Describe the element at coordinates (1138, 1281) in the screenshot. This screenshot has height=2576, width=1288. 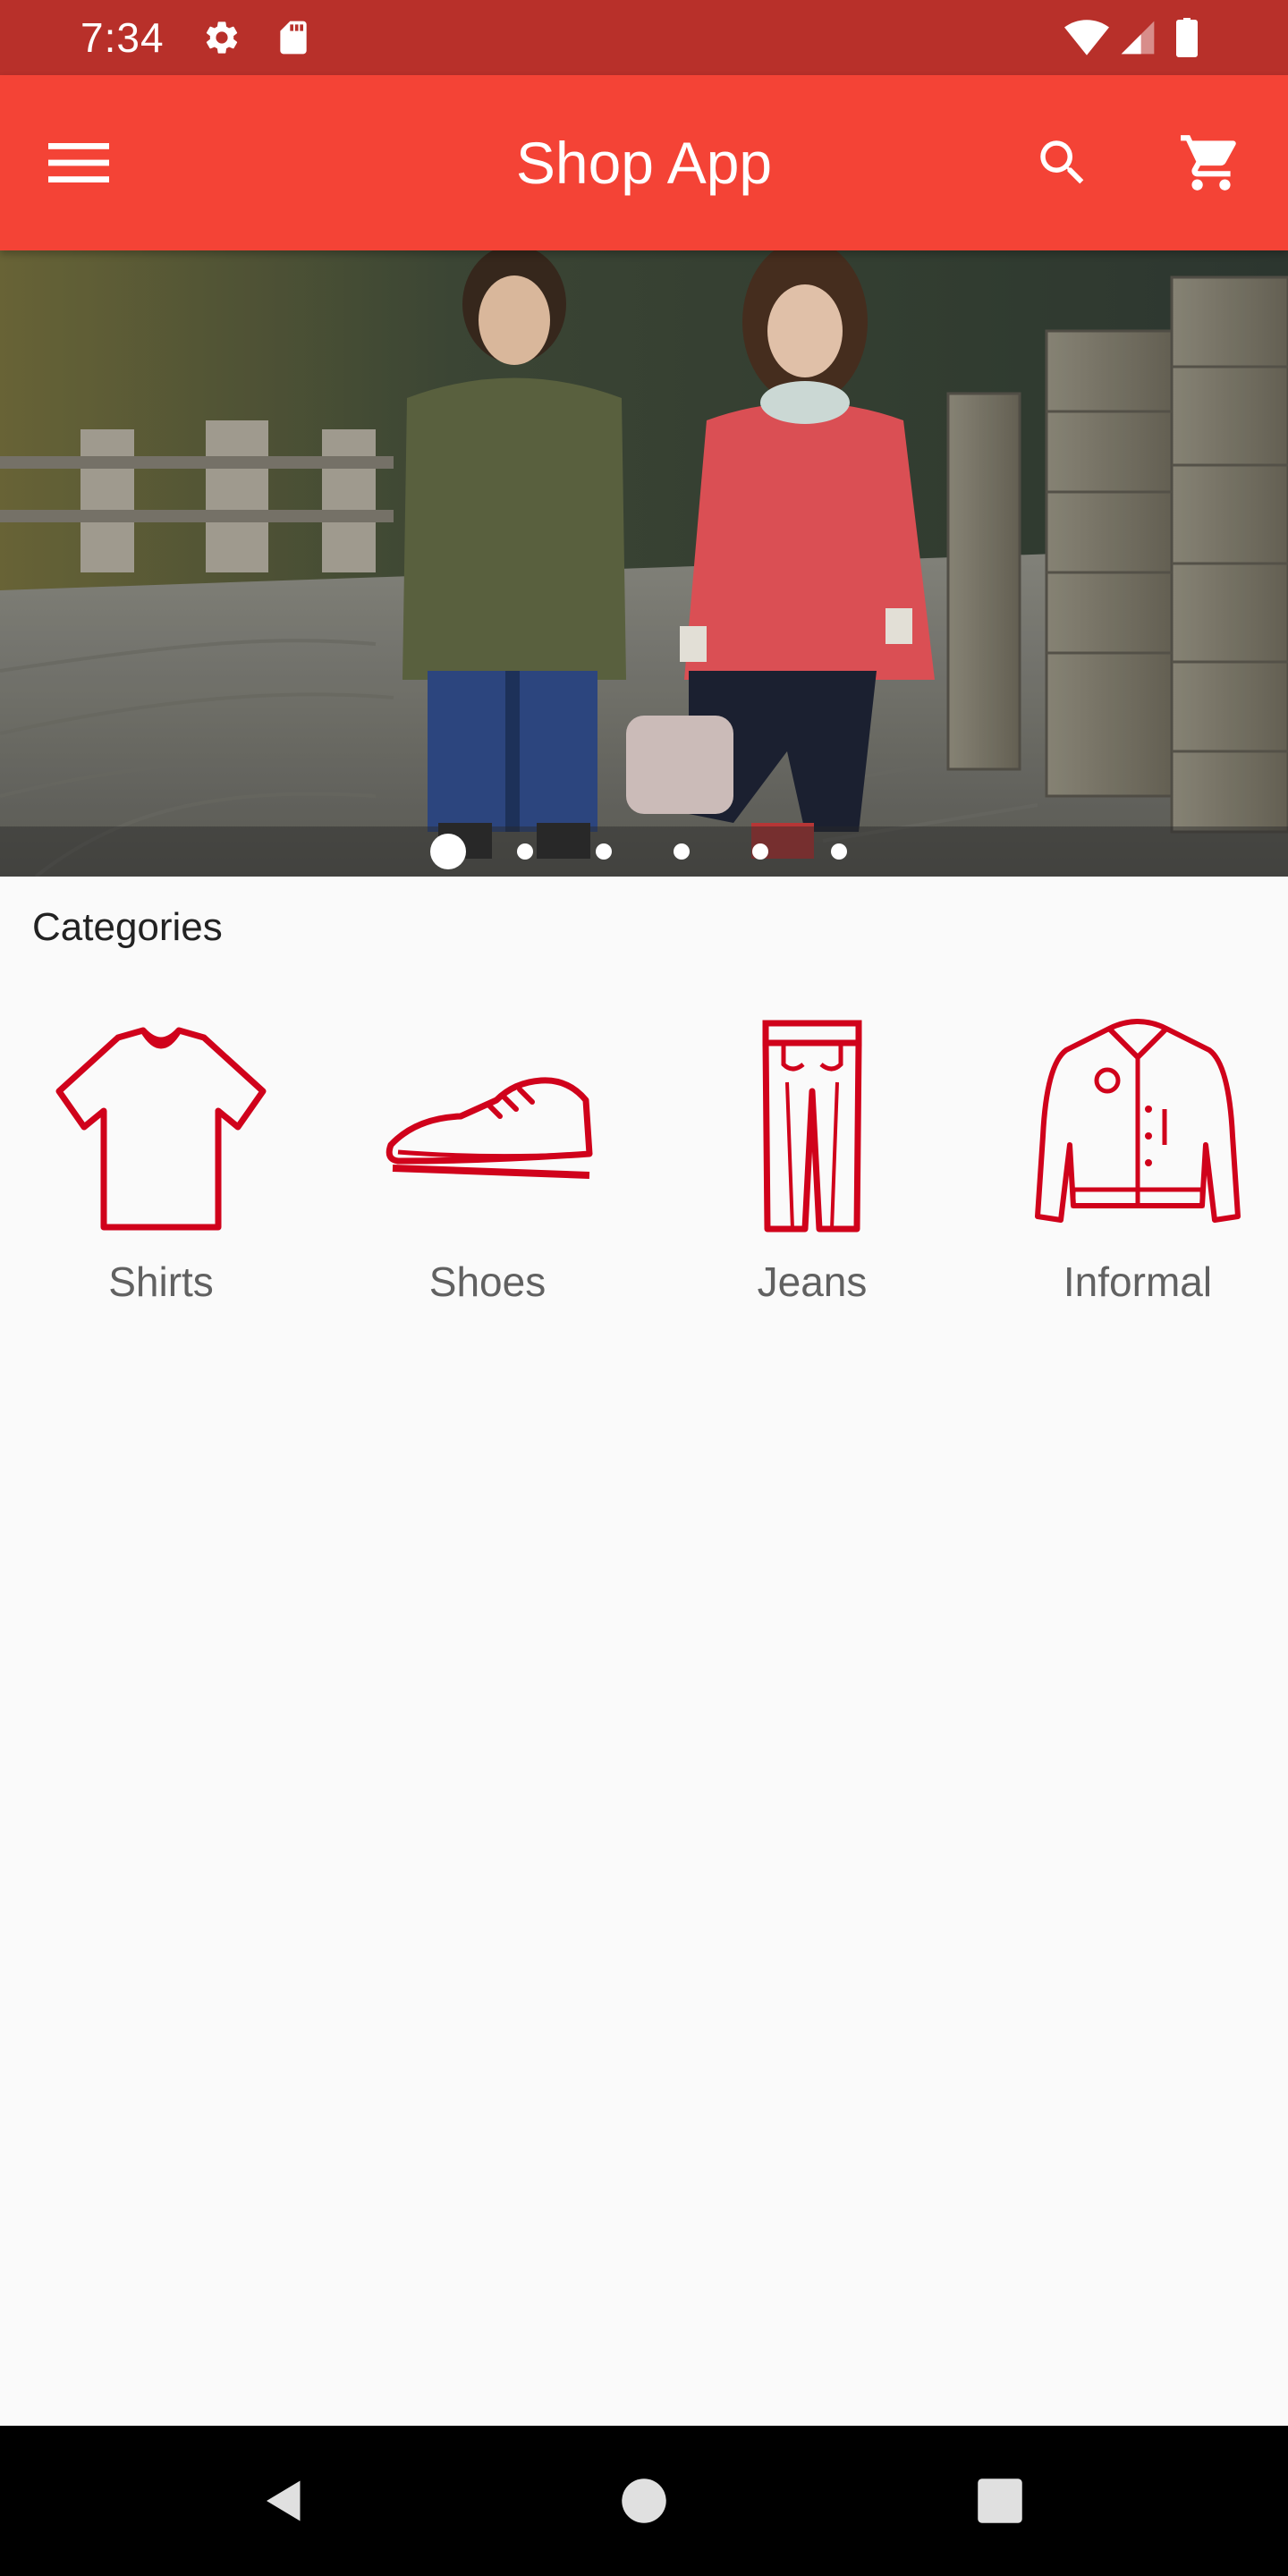
I see `category-label: Informal` at that location.